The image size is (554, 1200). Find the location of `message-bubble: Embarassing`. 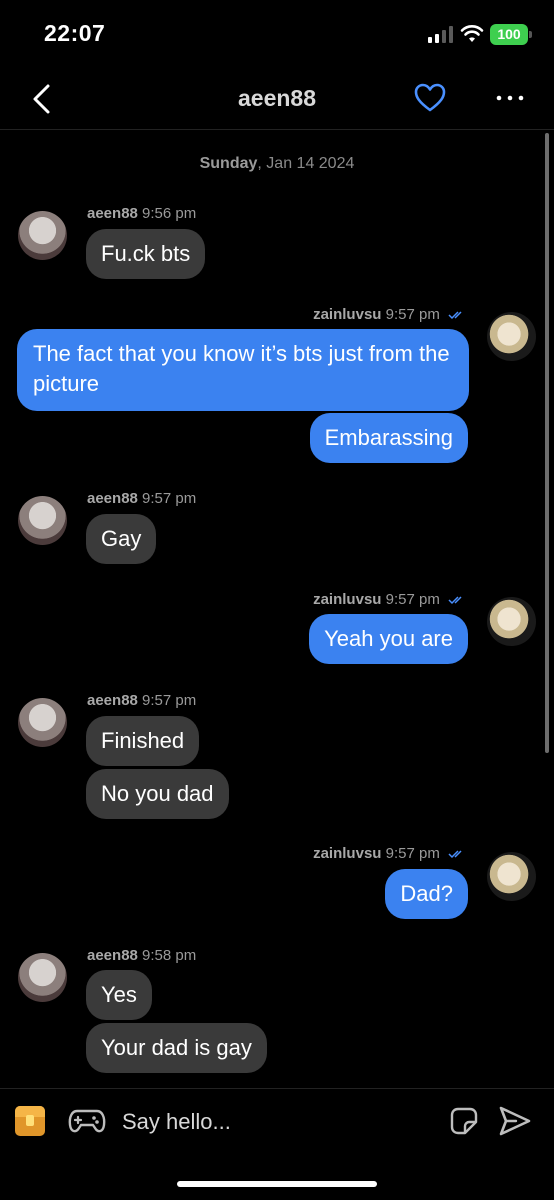

message-bubble: Embarassing is located at coordinates (388, 438).